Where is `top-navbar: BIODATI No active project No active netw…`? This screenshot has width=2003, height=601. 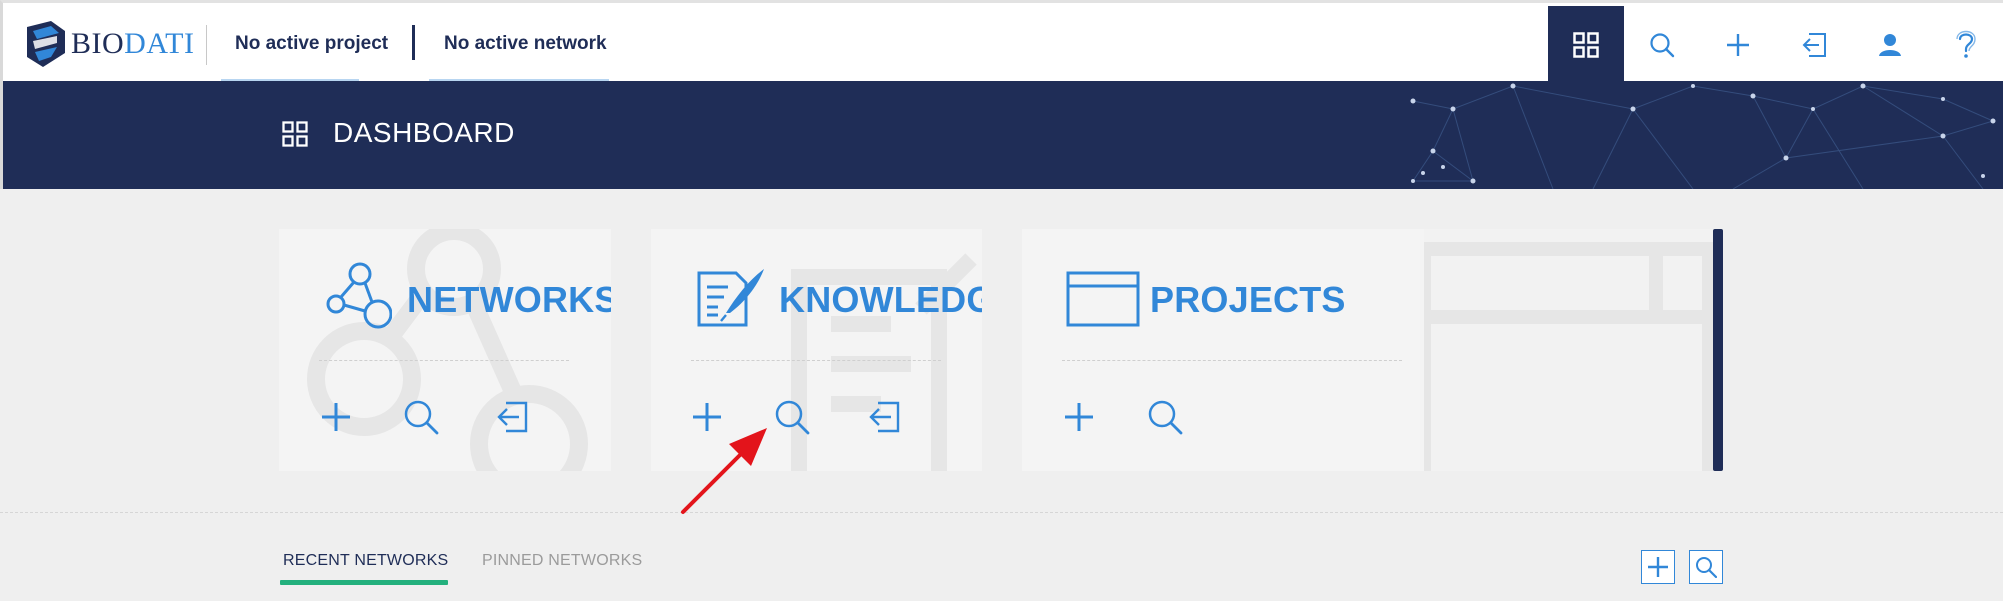 top-navbar: BIODATI No active project No active netw… is located at coordinates (1001, 42).